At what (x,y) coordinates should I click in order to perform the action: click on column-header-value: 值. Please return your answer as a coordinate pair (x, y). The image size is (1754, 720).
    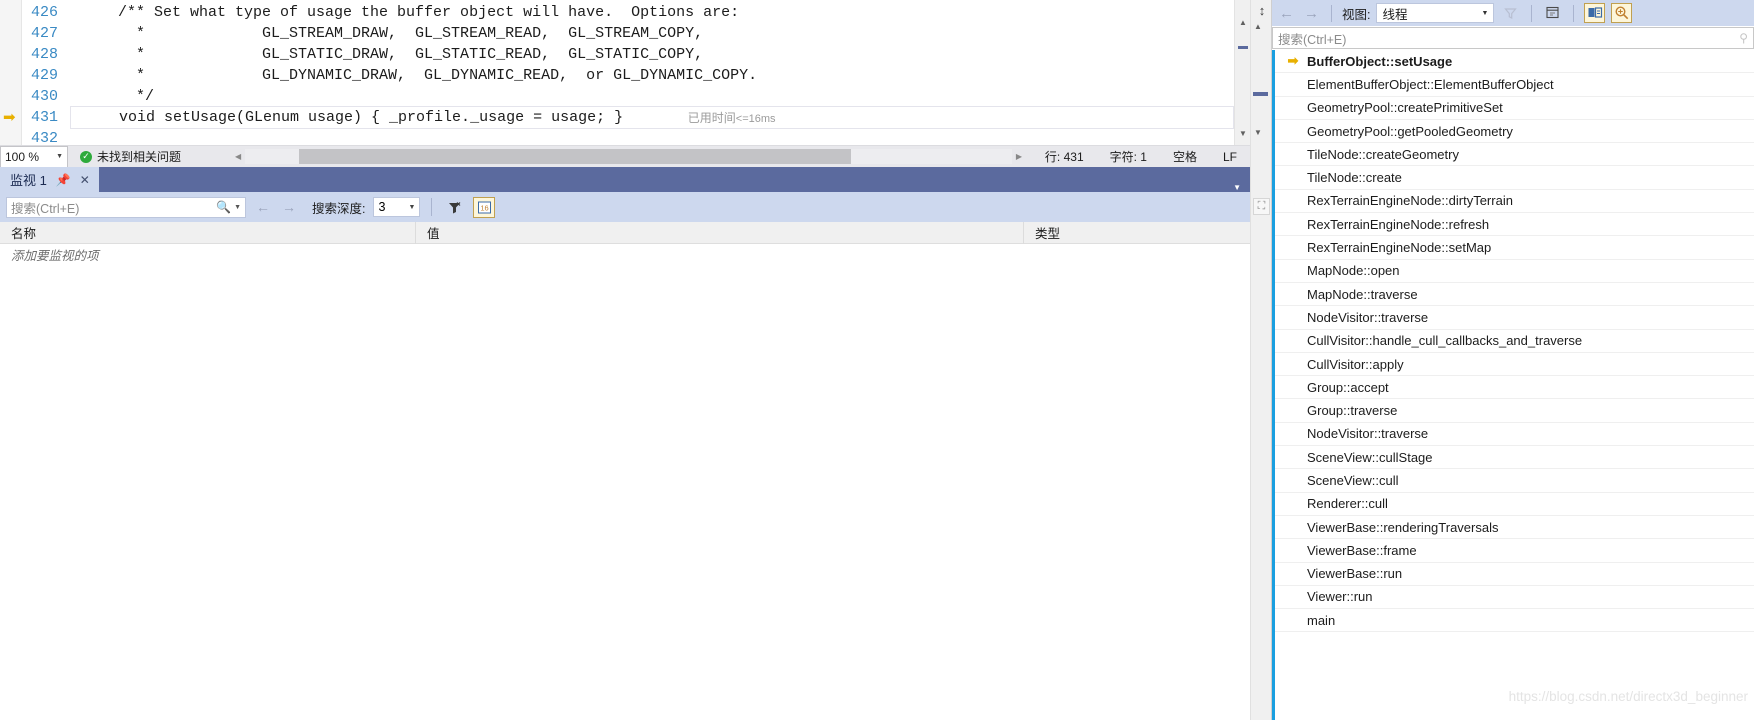
    Looking at the image, I should click on (720, 232).